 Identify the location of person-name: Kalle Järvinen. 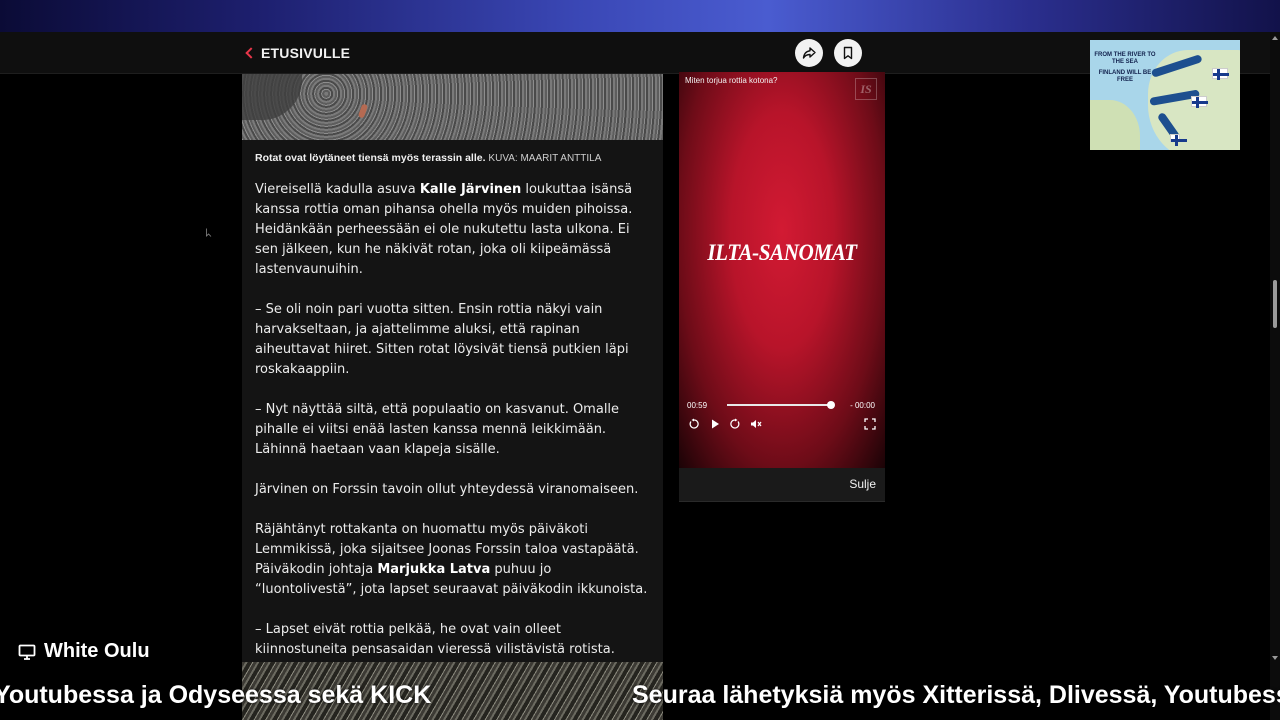
(470, 189).